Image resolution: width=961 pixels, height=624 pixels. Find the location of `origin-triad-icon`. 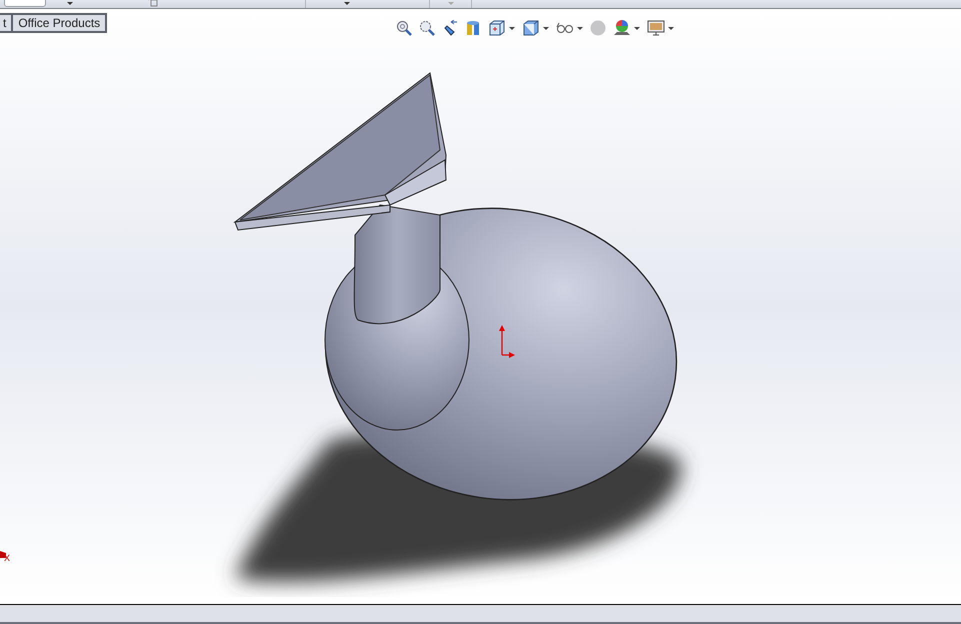

origin-triad-icon is located at coordinates (507, 341).